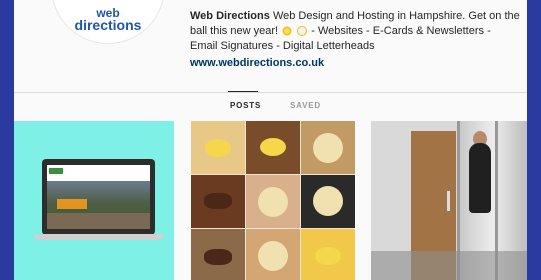 The image size is (541, 280). Describe the element at coordinates (56, 171) in the screenshot. I see `screen-logo-block` at that location.